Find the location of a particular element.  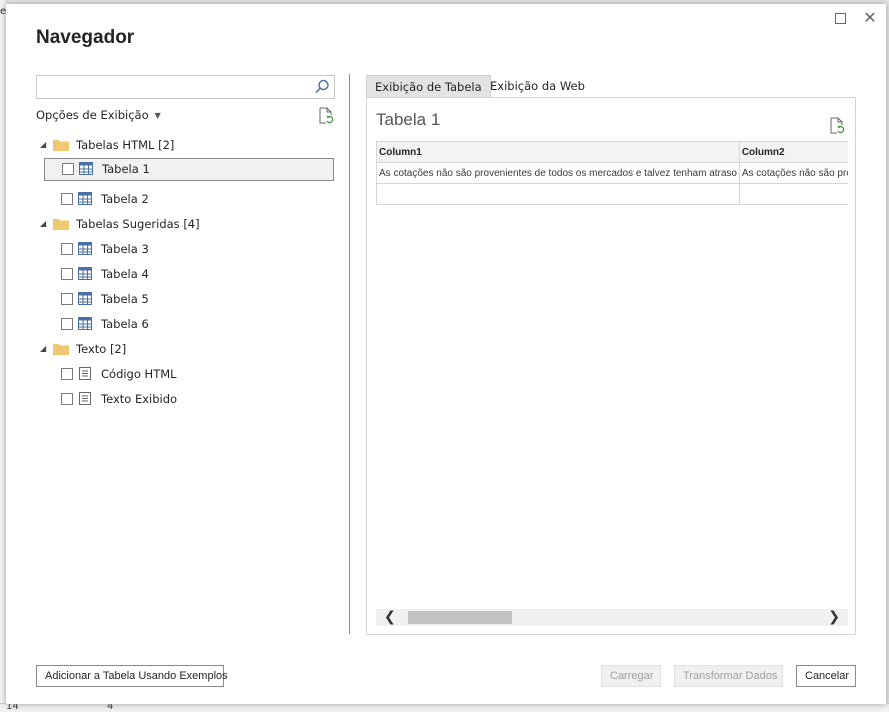

display-options-dropdown: Opções de Exibição ▼ is located at coordinates (98, 115).